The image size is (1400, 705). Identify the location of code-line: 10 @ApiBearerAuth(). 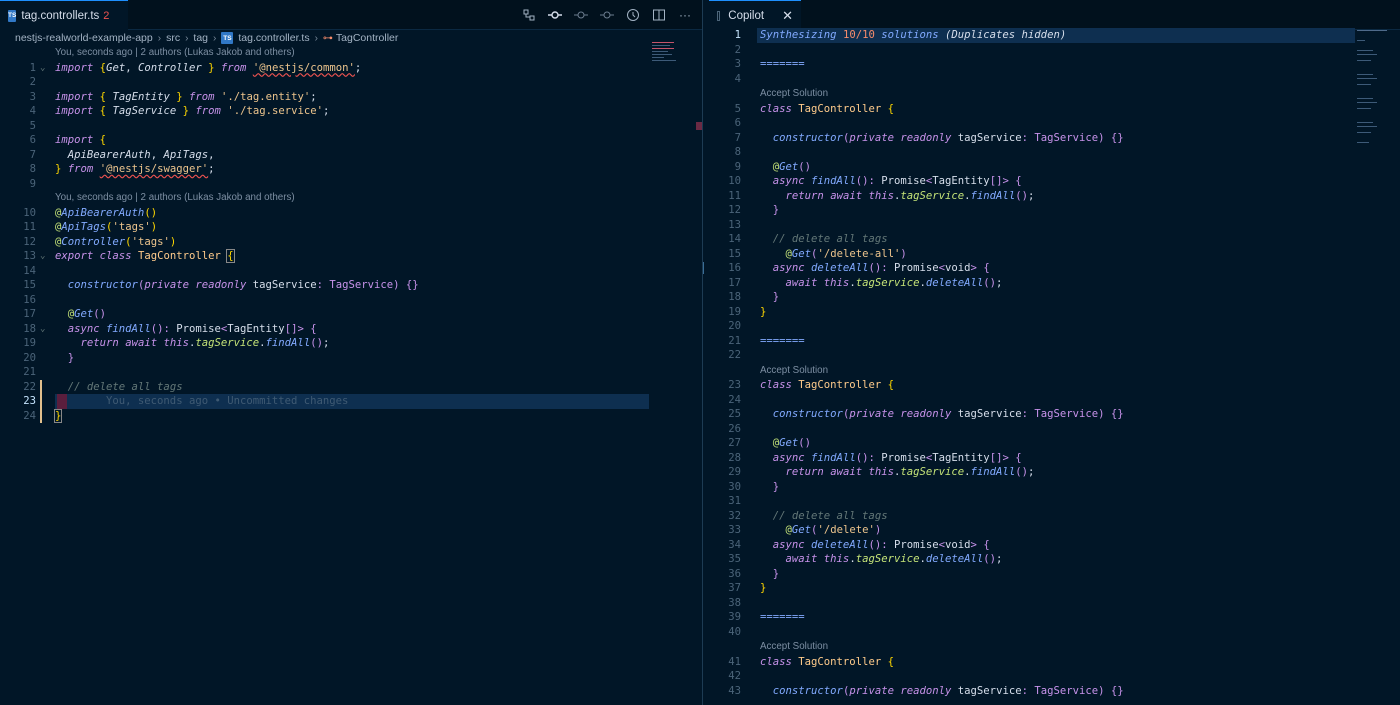
(90, 212).